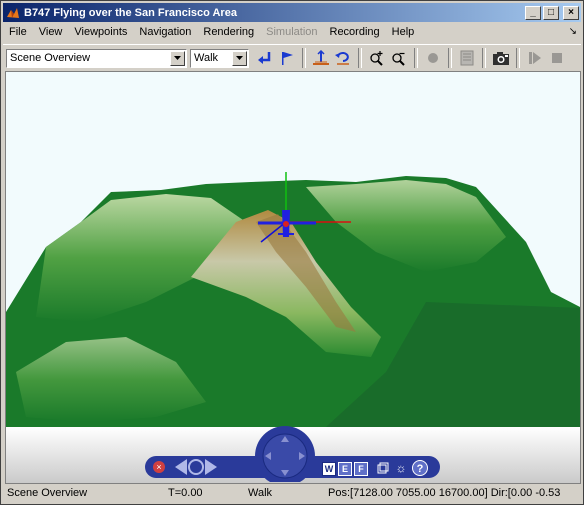 This screenshot has height=505, width=584. Describe the element at coordinates (345, 469) in the screenshot. I see `examine-mode-button: E` at that location.